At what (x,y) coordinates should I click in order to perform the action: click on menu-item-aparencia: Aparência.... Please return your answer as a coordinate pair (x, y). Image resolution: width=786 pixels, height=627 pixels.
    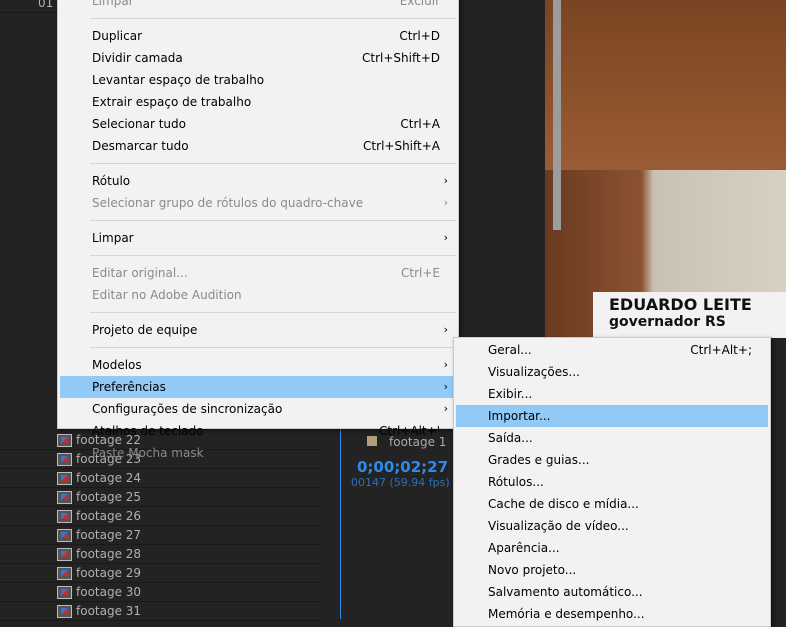
    Looking at the image, I should click on (612, 548).